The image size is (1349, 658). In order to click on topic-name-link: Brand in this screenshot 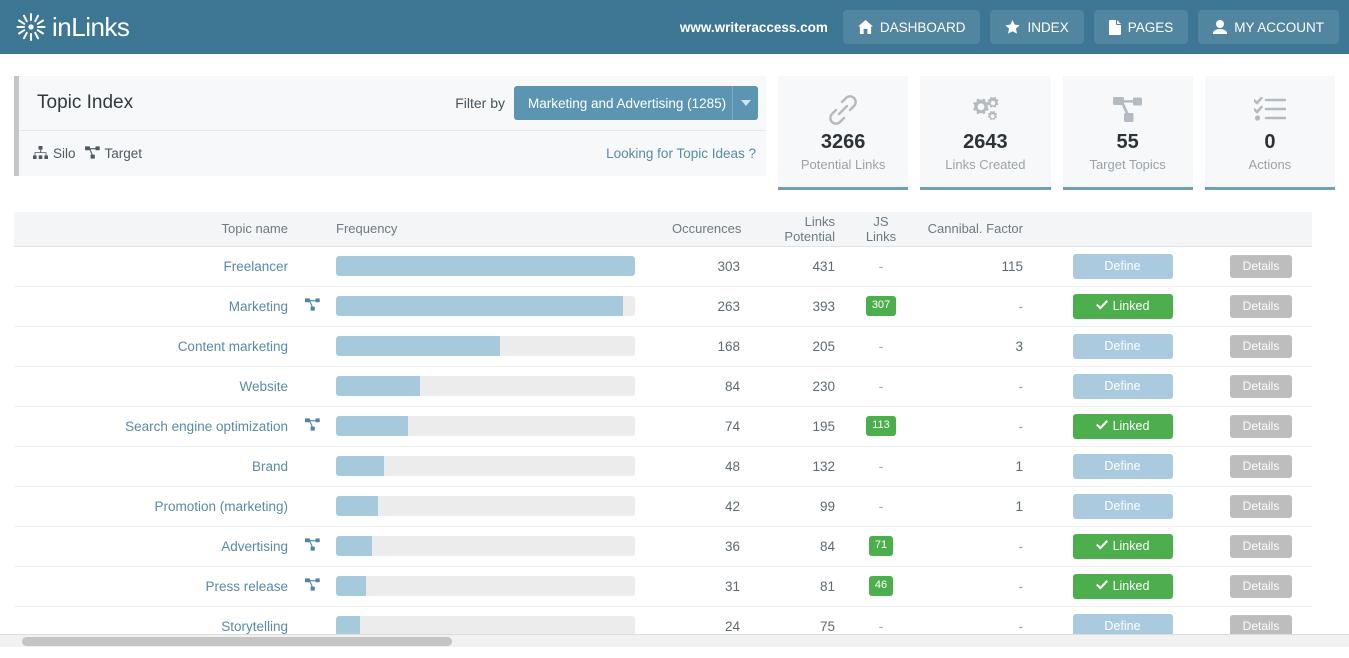, I will do `click(270, 466)`.